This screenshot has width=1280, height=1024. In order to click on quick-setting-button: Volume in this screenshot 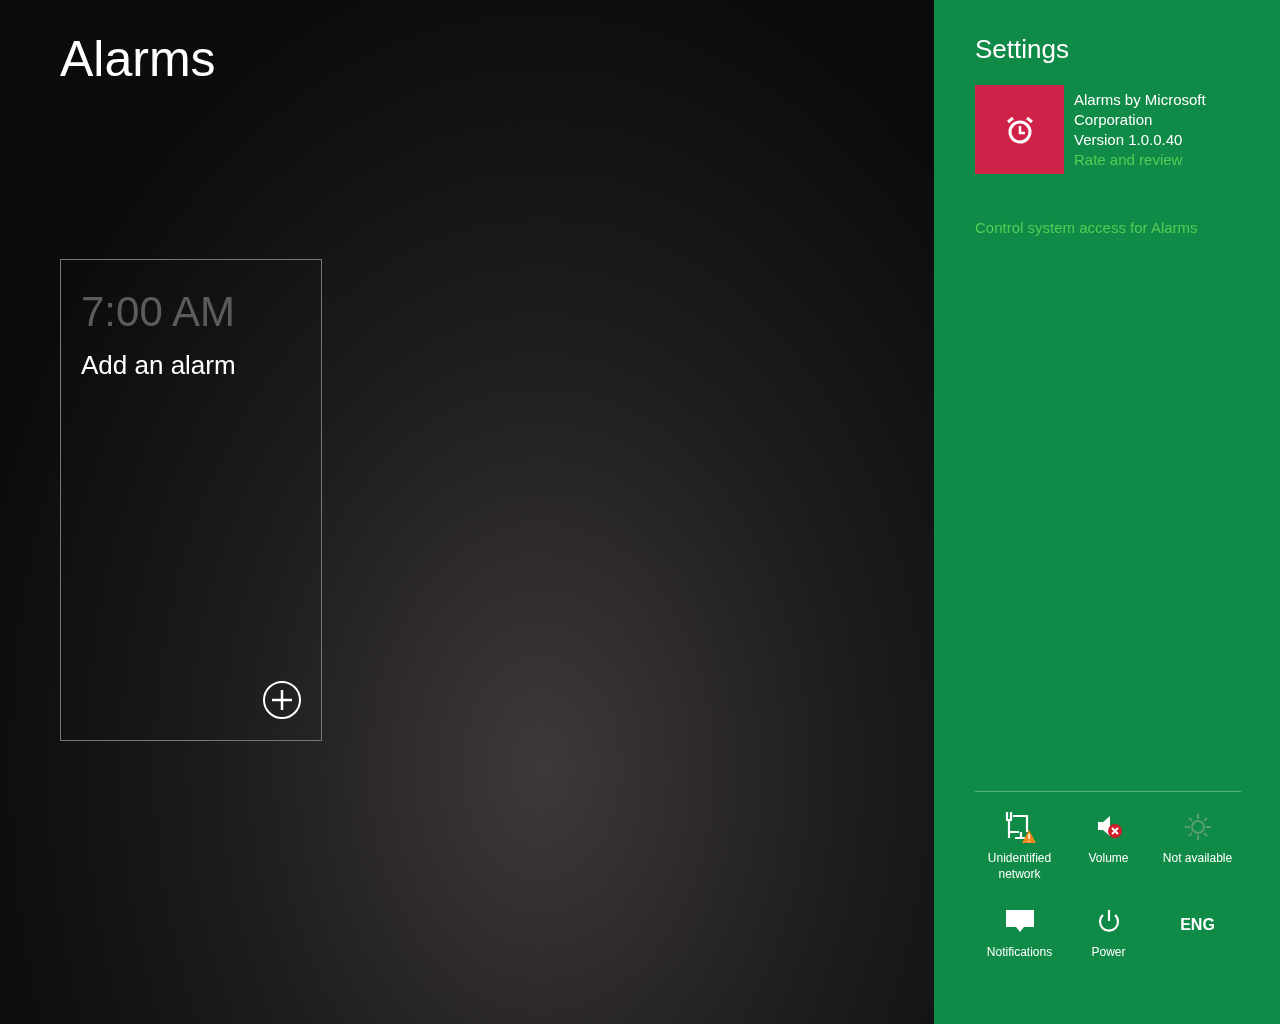, I will do `click(1108, 850)`.